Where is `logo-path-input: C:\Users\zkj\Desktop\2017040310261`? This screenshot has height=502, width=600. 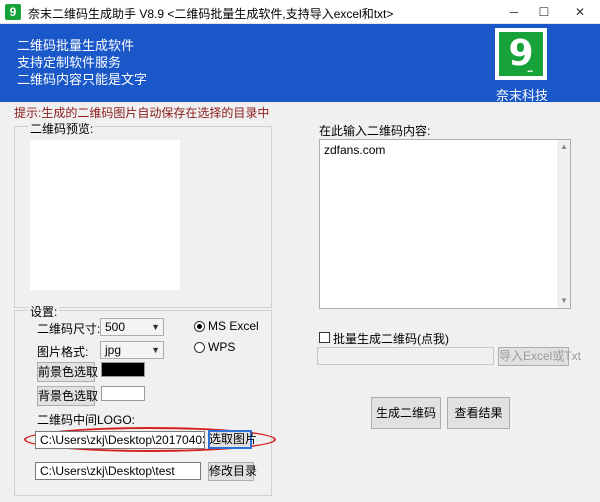 logo-path-input: C:\Users\zkj\Desktop\2017040310261 is located at coordinates (120, 440).